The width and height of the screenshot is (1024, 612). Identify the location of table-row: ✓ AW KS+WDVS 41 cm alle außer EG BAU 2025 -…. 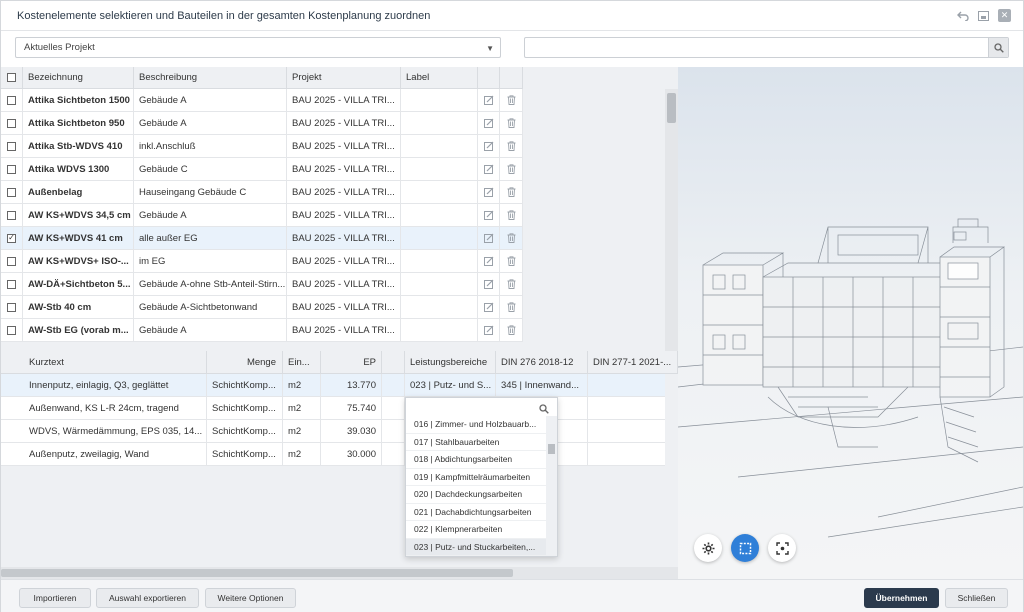
(262, 238).